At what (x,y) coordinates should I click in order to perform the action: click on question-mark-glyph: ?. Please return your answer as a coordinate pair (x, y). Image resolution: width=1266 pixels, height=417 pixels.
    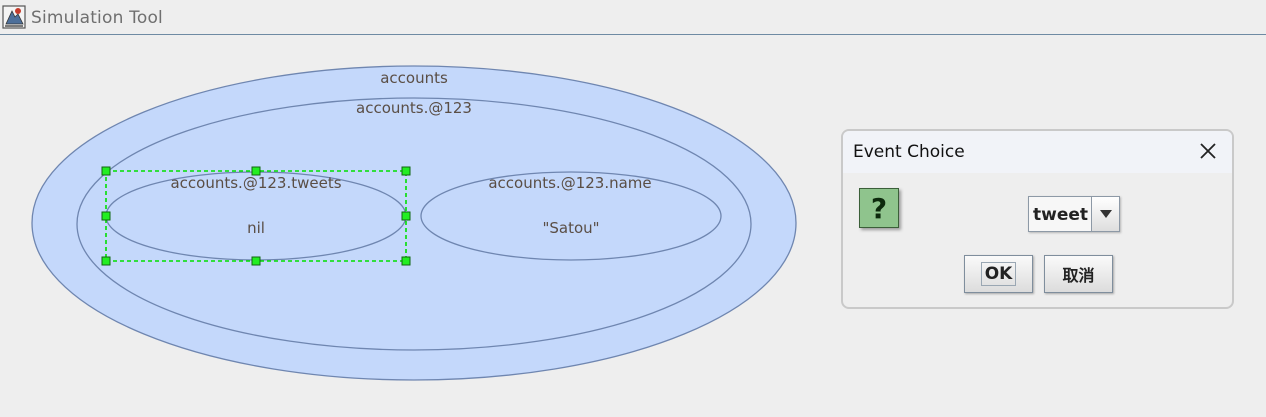
    Looking at the image, I should click on (879, 208).